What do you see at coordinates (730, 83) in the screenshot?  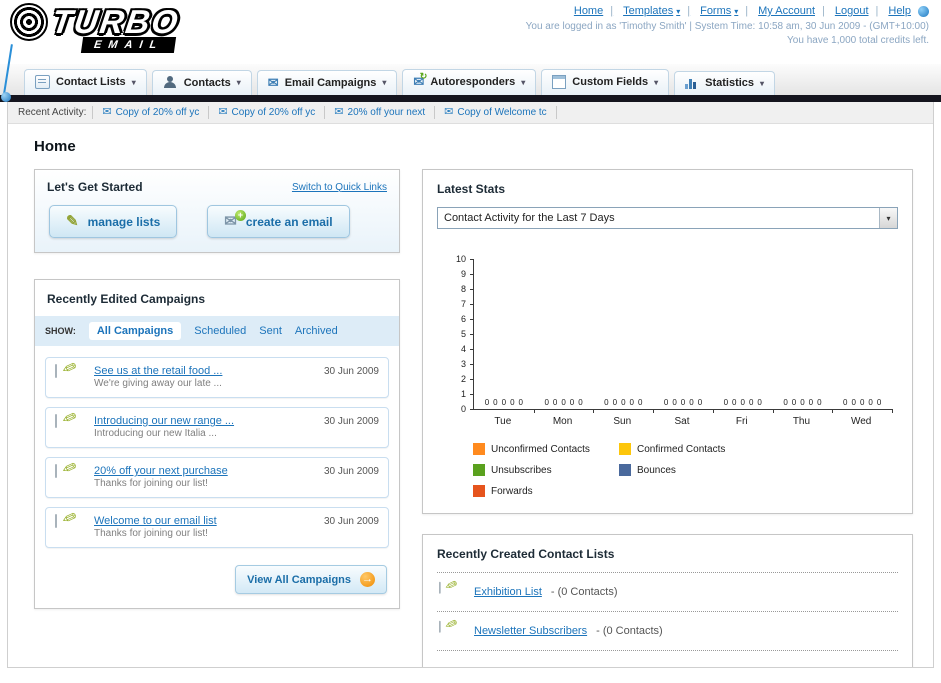 I see `nav-tab-statistics-label: Statistics` at bounding box center [730, 83].